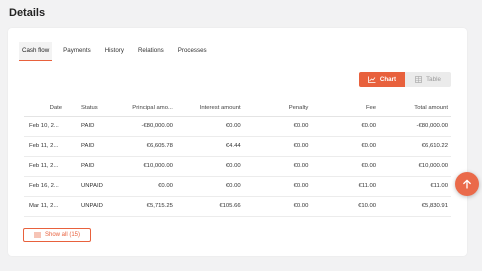 The image size is (482, 271). Describe the element at coordinates (277, 108) in the screenshot. I see `column-header-penalty: Penalty` at that location.